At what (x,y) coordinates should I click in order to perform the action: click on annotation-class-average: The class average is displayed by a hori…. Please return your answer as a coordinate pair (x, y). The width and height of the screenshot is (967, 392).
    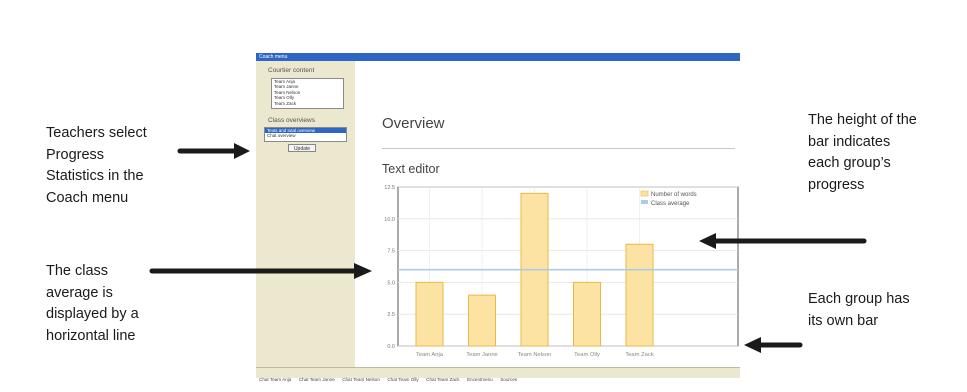
    Looking at the image, I should click on (92, 303).